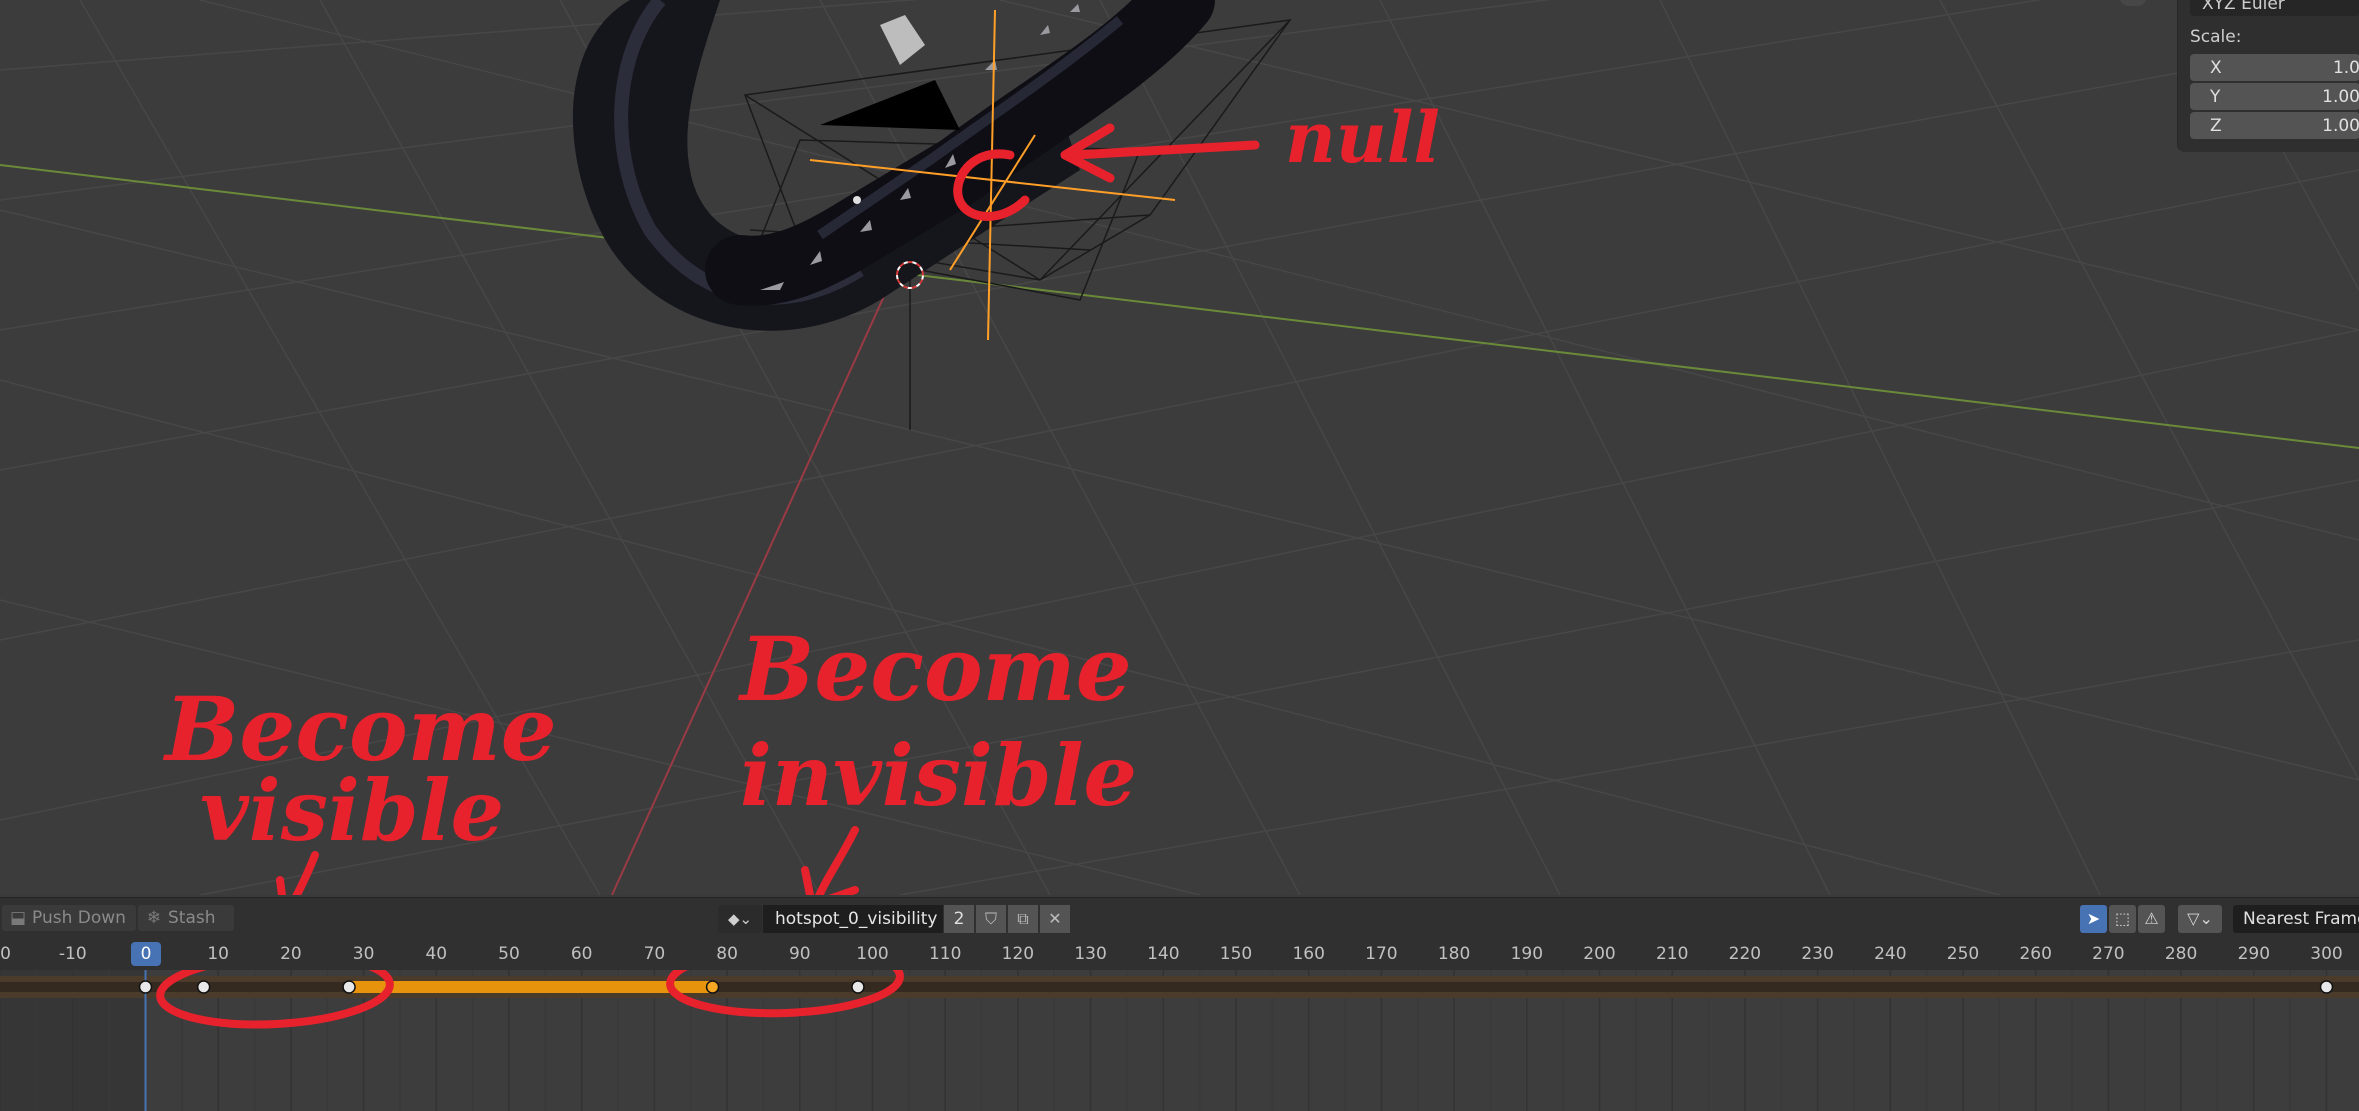  Describe the element at coordinates (2215, 97) in the screenshot. I see `scale-y-axis: Y` at that location.